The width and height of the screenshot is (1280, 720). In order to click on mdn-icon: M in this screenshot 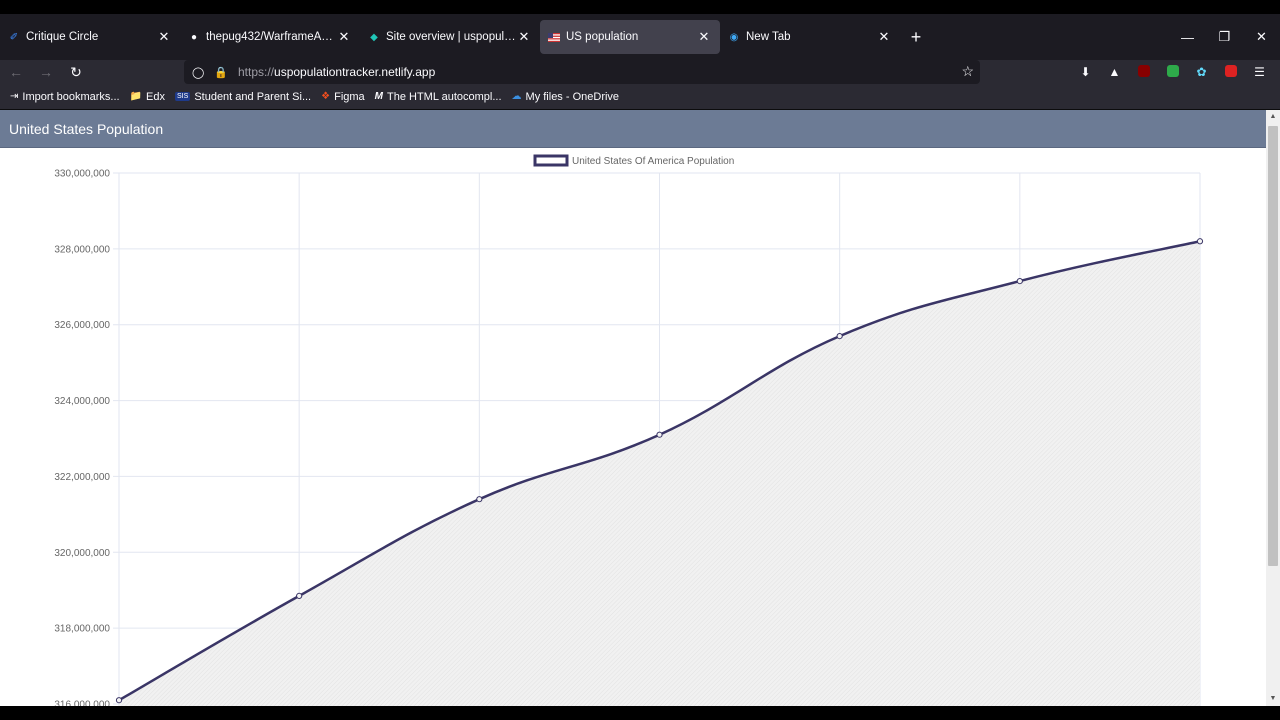, I will do `click(378, 96)`.